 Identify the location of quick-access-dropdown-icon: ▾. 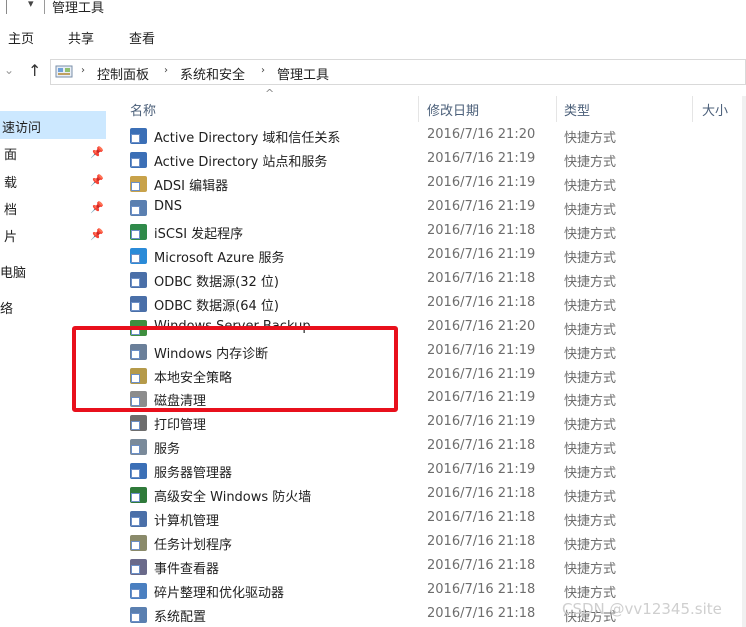
(31, 5).